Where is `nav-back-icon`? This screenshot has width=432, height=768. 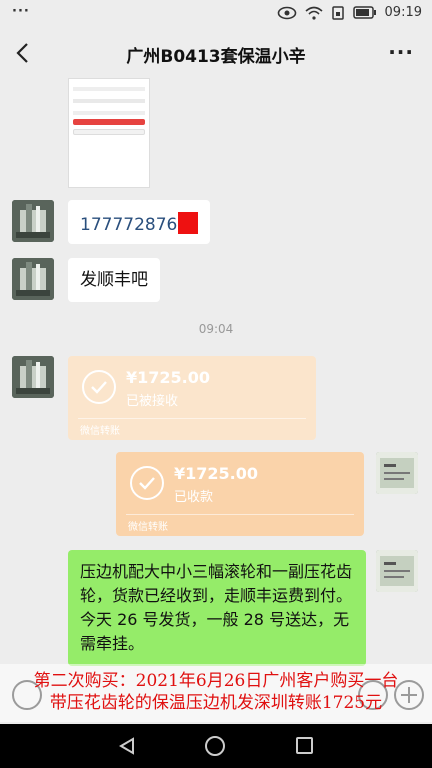
nav-back-icon is located at coordinates (127, 746).